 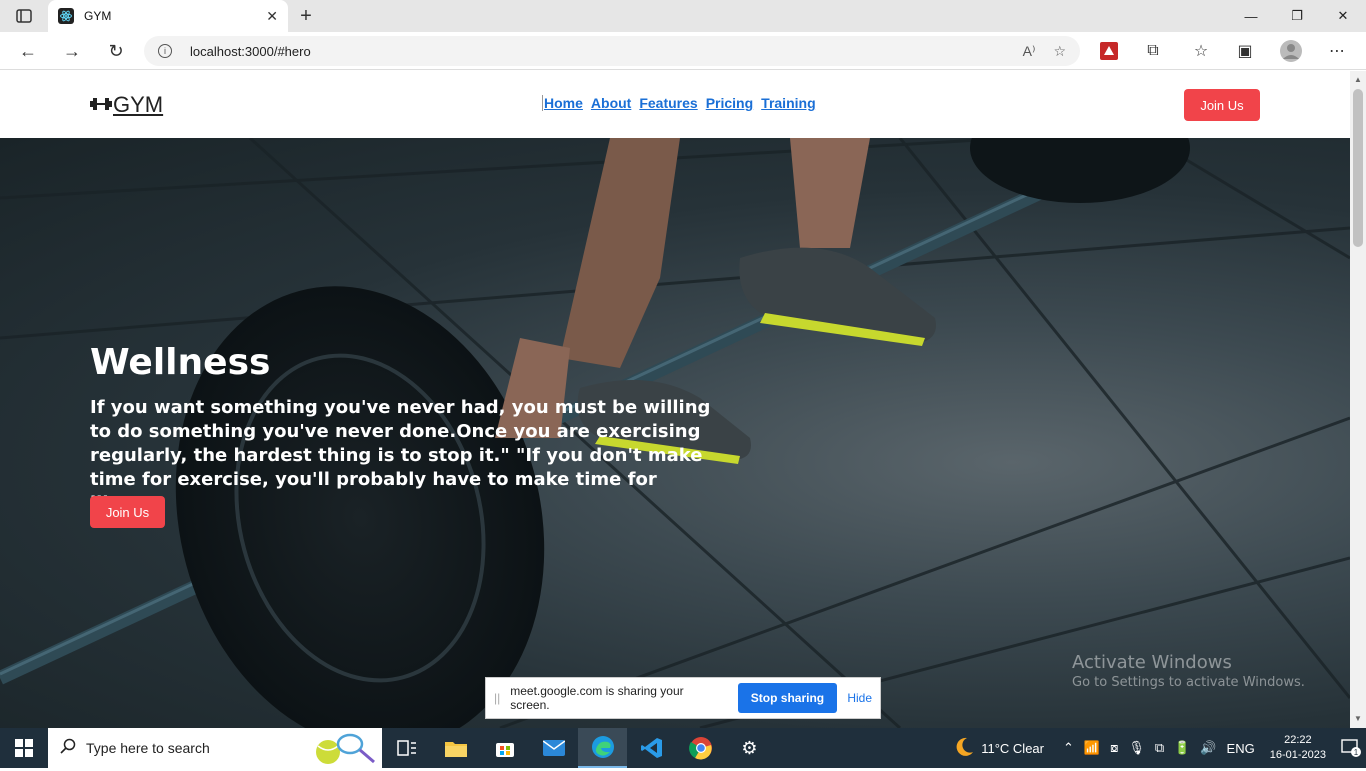 I want to click on window-close-icon: ✕, so click(x=1343, y=16).